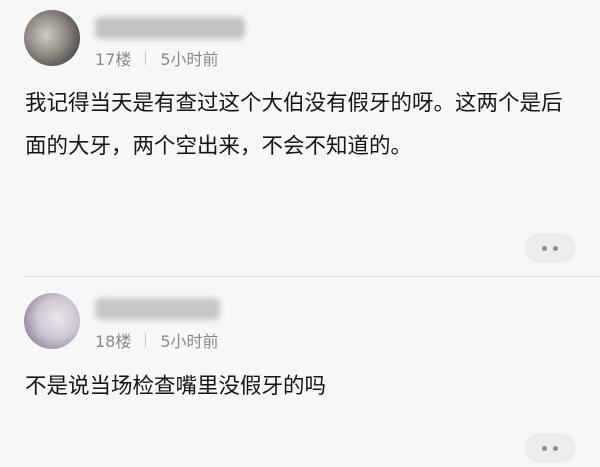  Describe the element at coordinates (157, 340) in the screenshot. I see `comment-meta: 18楼 5小时前` at that location.